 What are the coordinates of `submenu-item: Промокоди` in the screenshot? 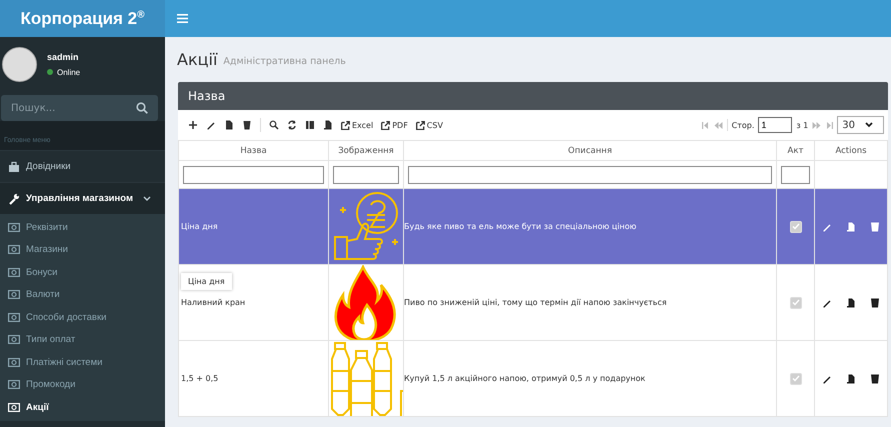 It's located at (82, 385).